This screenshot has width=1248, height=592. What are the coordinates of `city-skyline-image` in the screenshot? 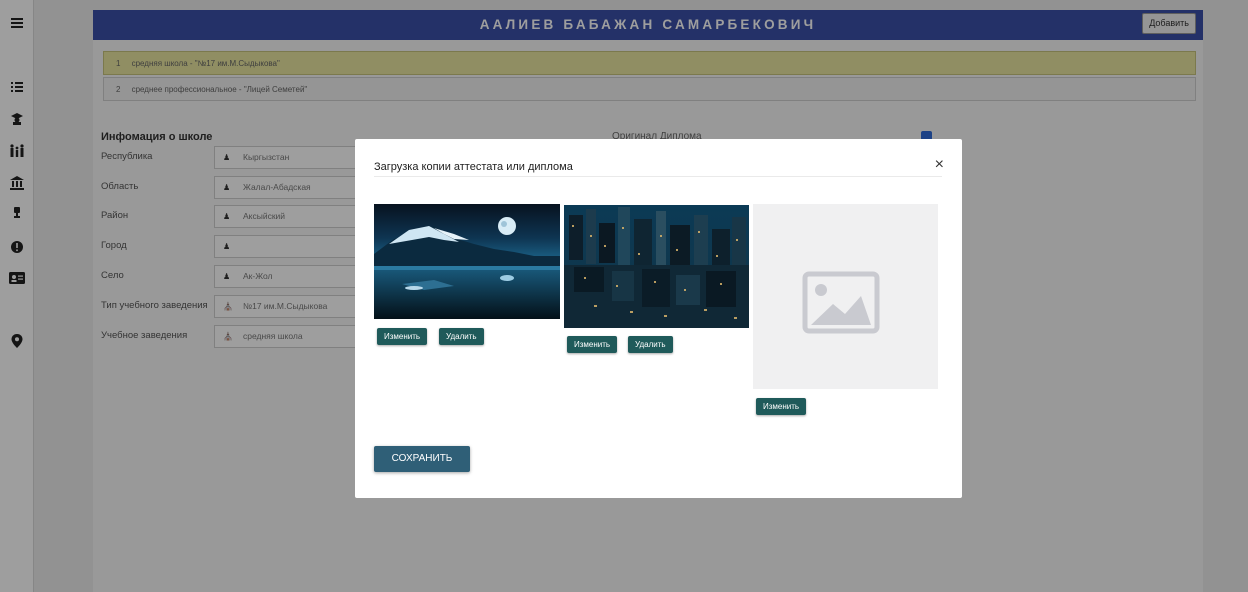 It's located at (656, 266).